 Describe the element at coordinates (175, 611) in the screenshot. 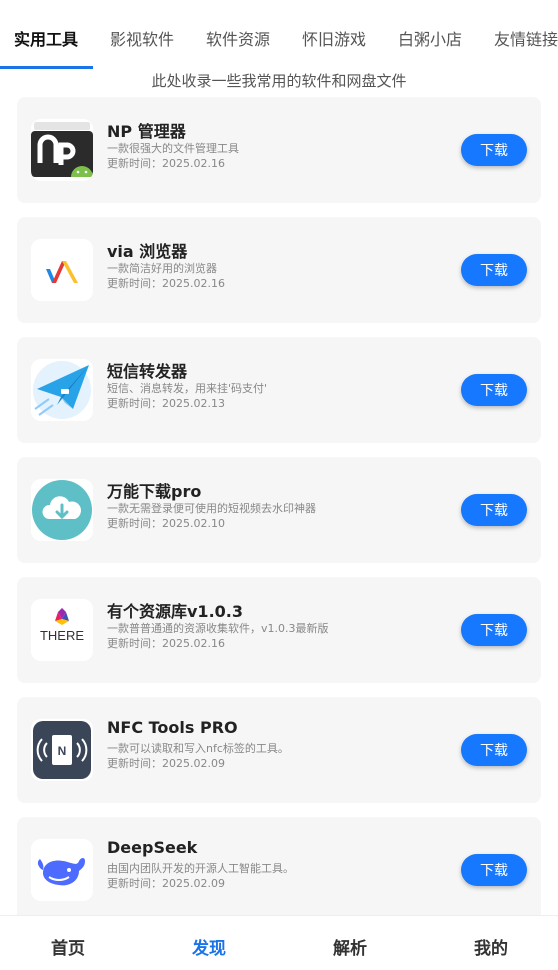

I see `app-name: 有个资源库v1.0.3` at that location.